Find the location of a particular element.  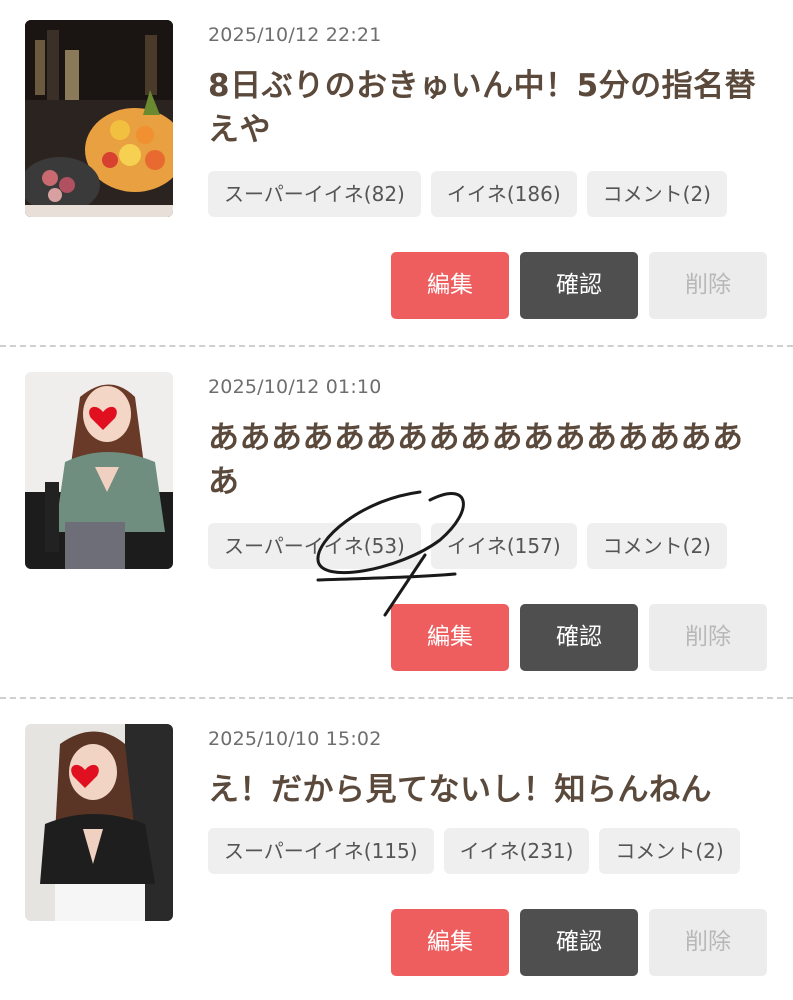

woman-green-top-image is located at coordinates (99, 470).